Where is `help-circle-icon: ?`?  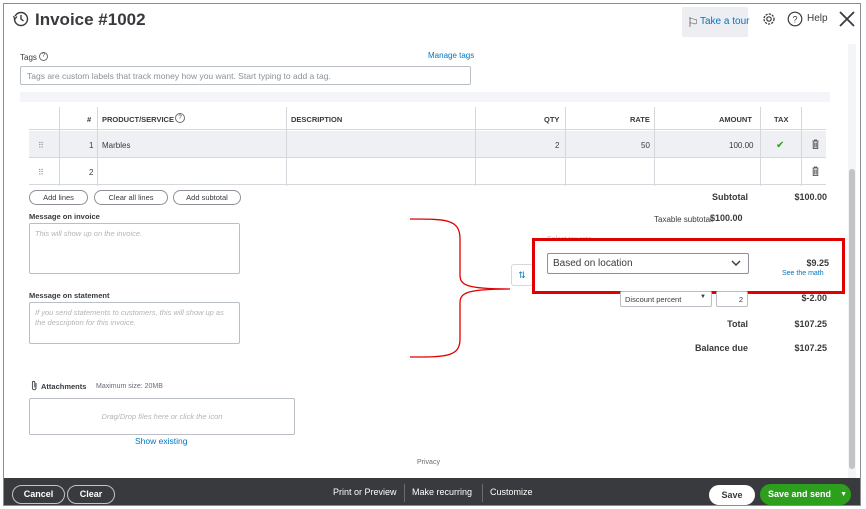 help-circle-icon: ? is located at coordinates (795, 19).